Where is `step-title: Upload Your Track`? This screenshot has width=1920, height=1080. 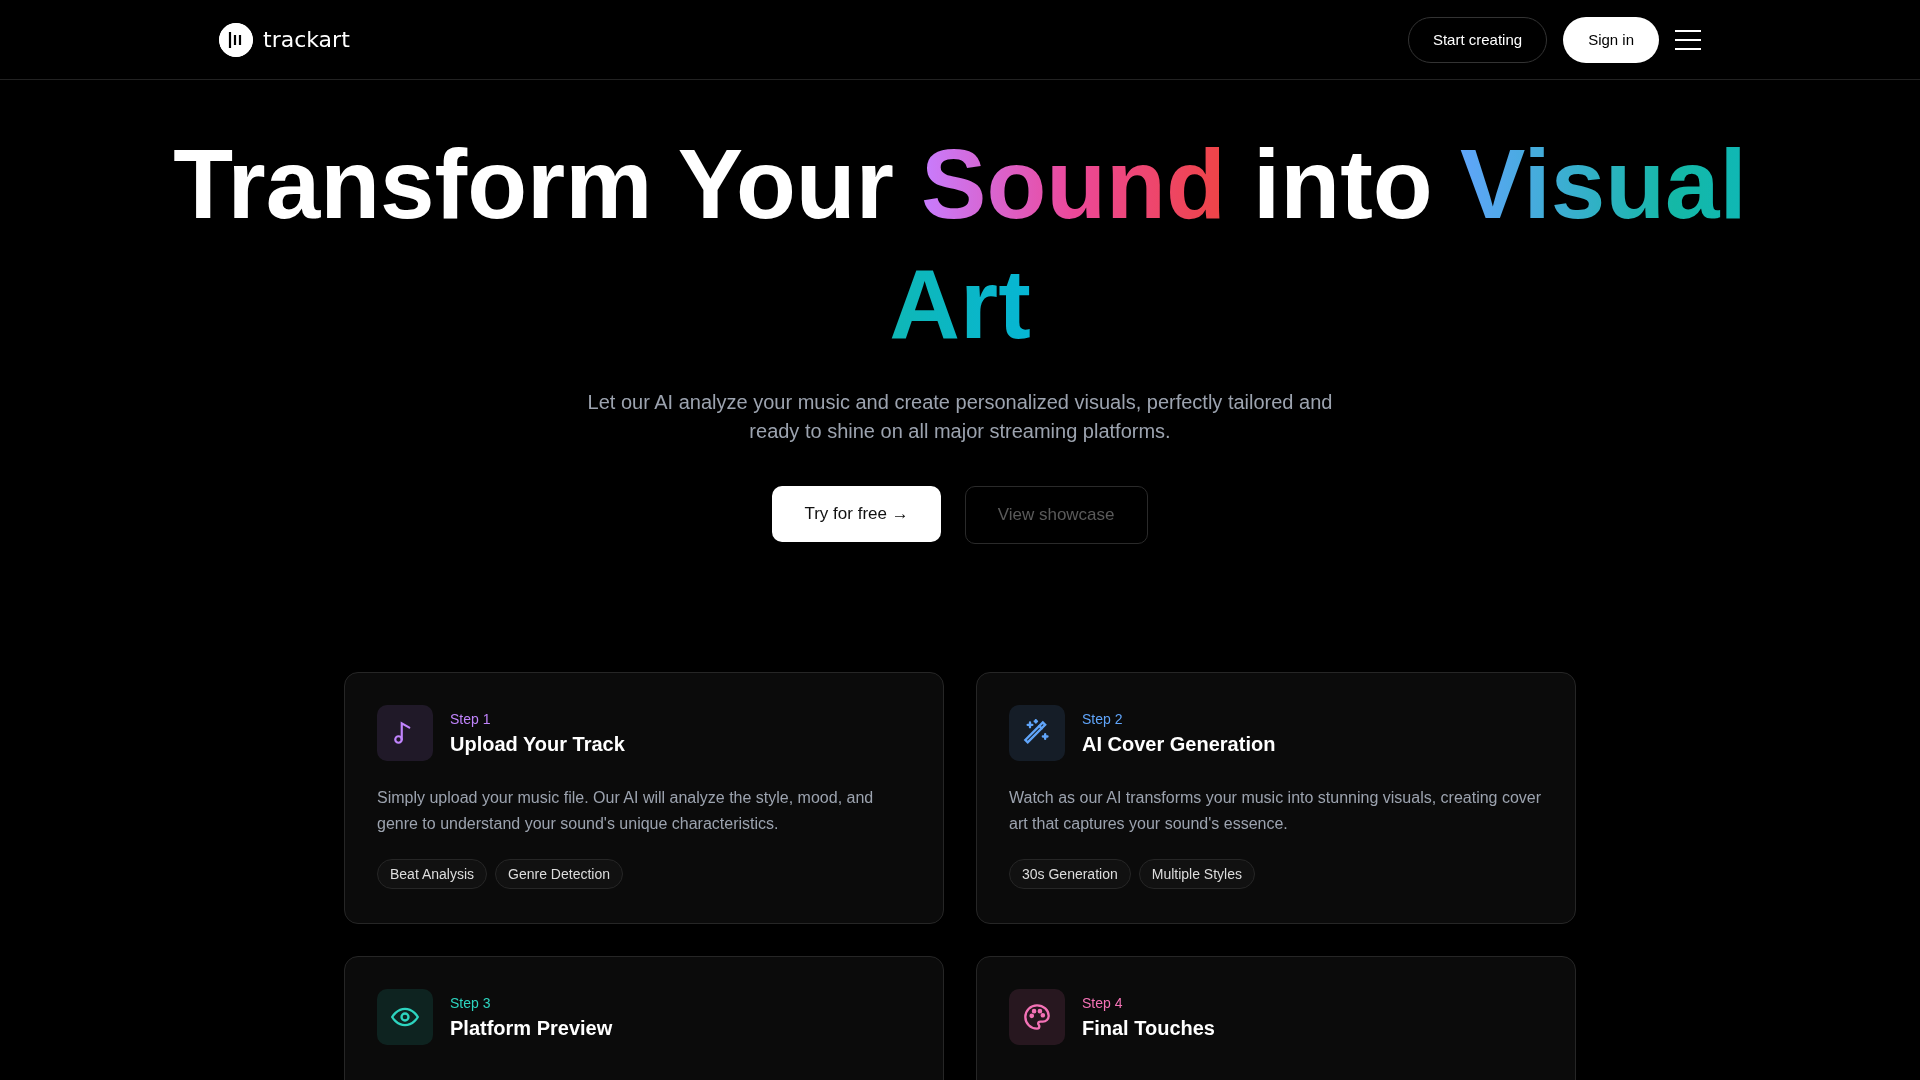
step-title: Upload Your Track is located at coordinates (537, 744).